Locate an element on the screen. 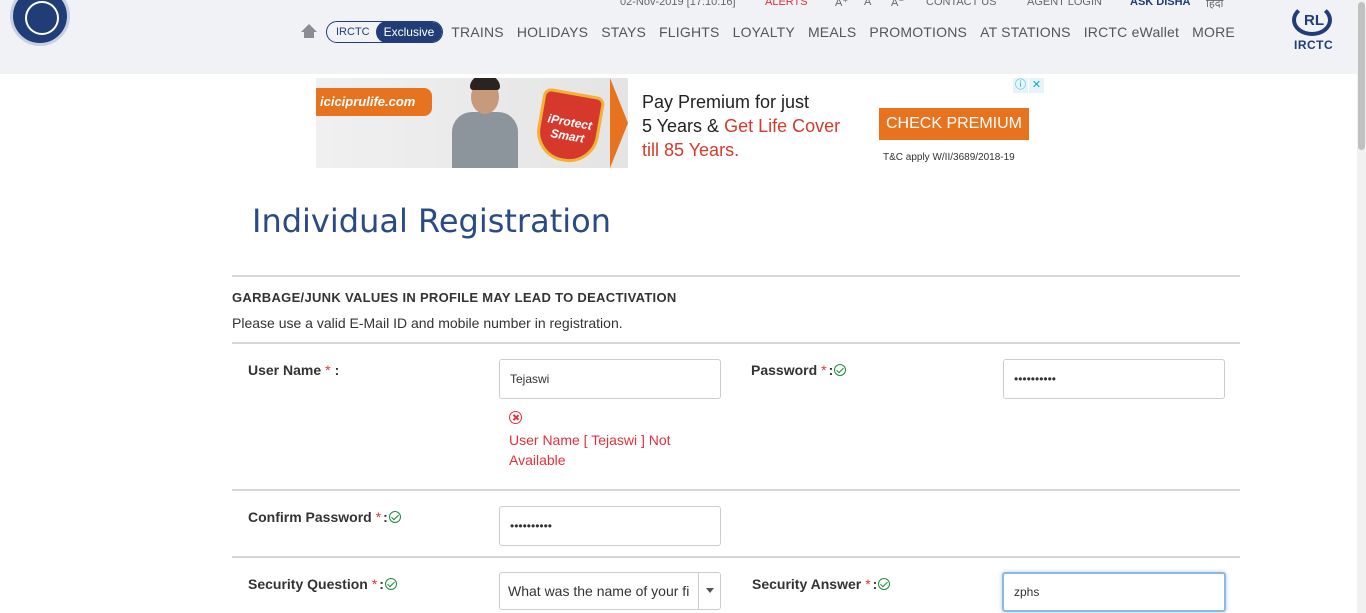 The width and height of the screenshot is (1366, 613). nav-loyalty: LOYALTY is located at coordinates (764, 32).